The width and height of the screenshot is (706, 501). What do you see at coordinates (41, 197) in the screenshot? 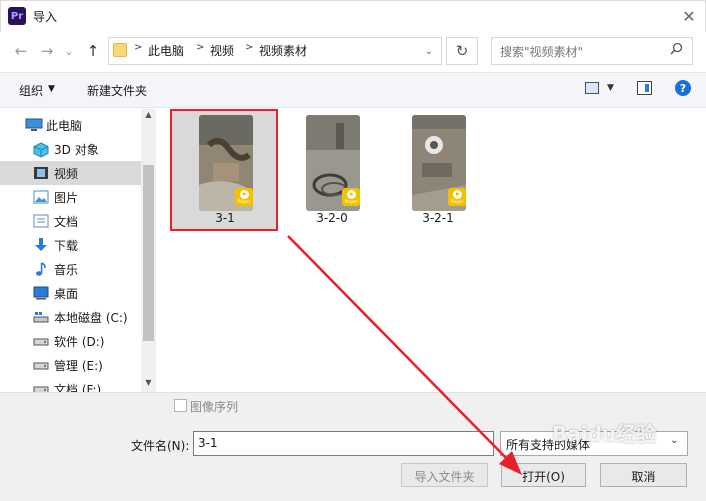
I see `pictures-icon` at bounding box center [41, 197].